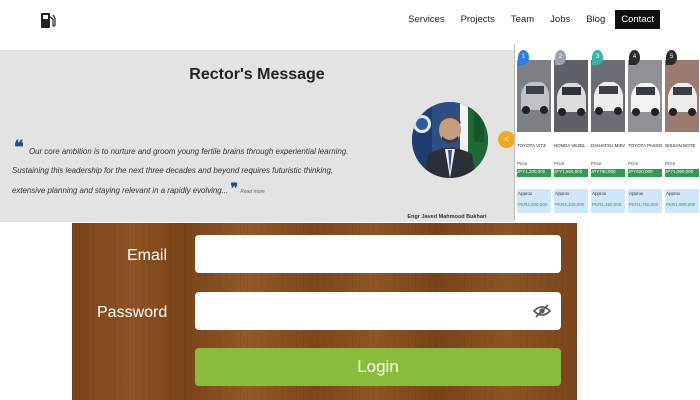  Describe the element at coordinates (570, 204) in the screenshot. I see `approx-value: PKR3,100,000` at that location.